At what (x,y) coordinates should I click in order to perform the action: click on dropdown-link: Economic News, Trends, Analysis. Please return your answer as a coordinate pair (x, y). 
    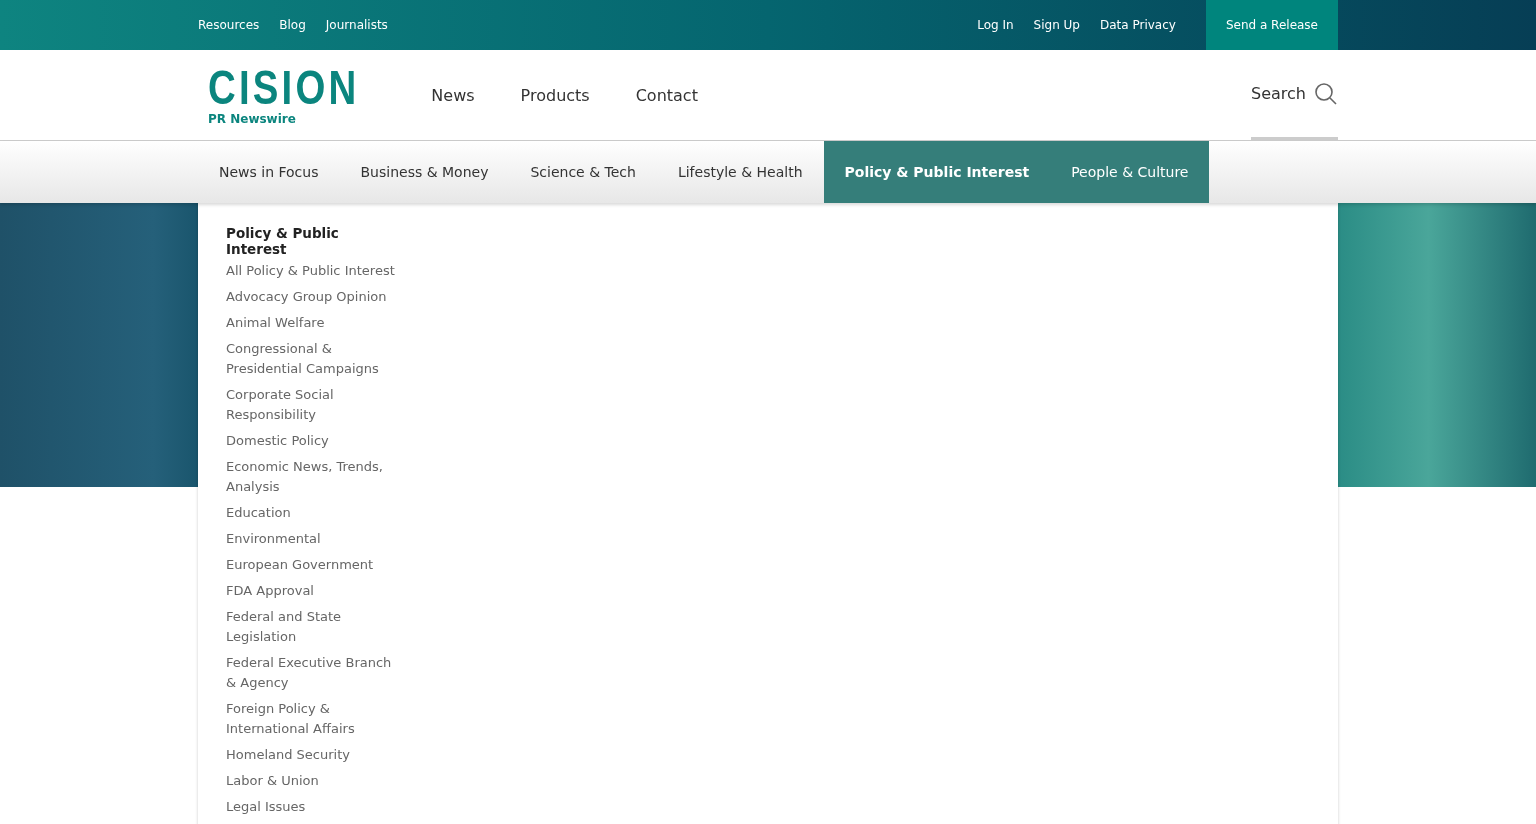
    Looking at the image, I should click on (313, 477).